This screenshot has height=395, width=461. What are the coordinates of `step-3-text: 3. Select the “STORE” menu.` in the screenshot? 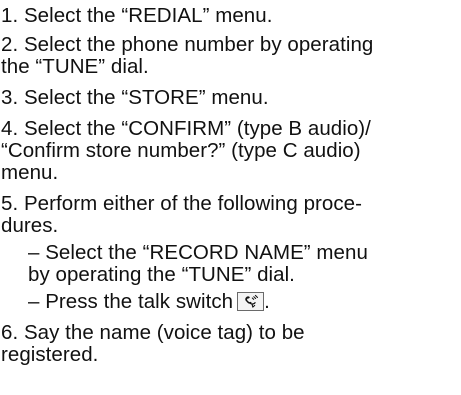 It's located at (135, 97).